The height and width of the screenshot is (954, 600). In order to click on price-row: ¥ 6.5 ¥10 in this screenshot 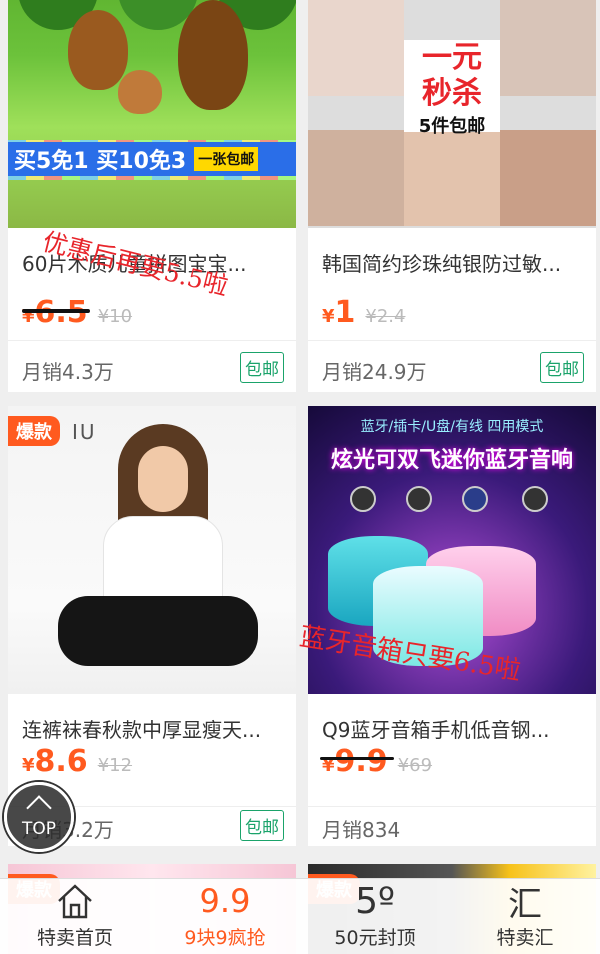, I will do `click(77, 315)`.